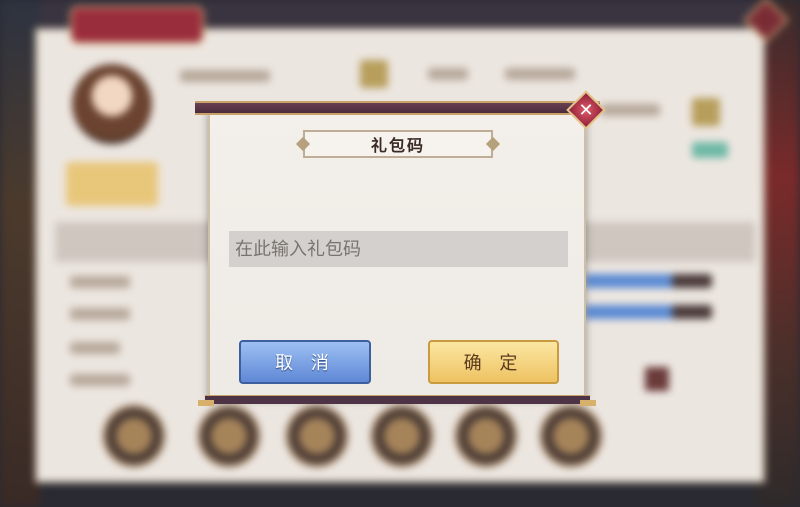 Image resolution: width=800 pixels, height=507 pixels. Describe the element at coordinates (137, 25) in the screenshot. I see `panel-title-ribbon` at that location.